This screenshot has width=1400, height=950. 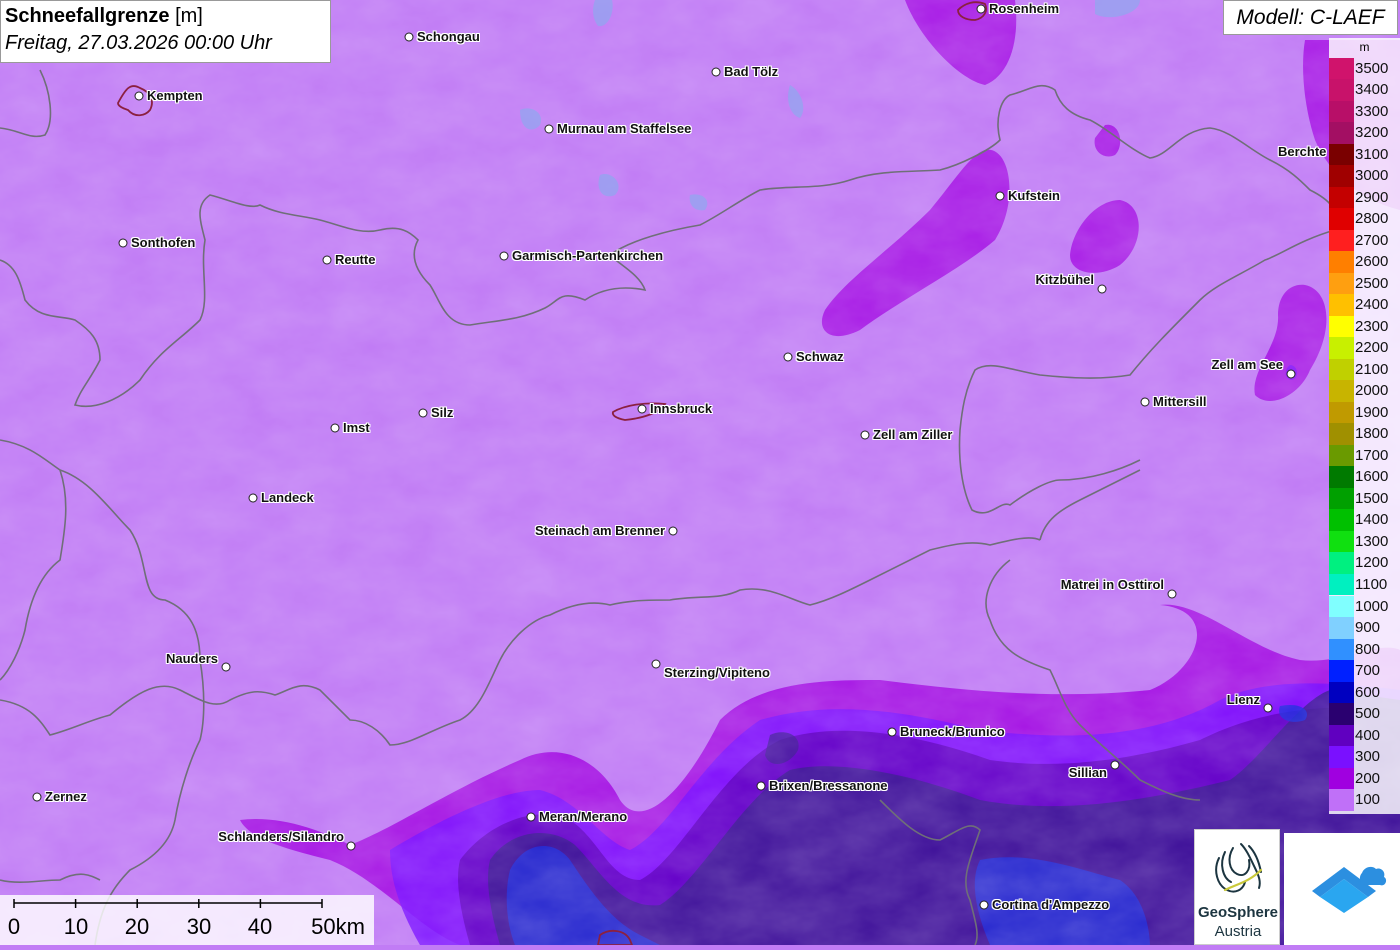 What do you see at coordinates (1368, 778) in the screenshot?
I see `legend-value: 200` at bounding box center [1368, 778].